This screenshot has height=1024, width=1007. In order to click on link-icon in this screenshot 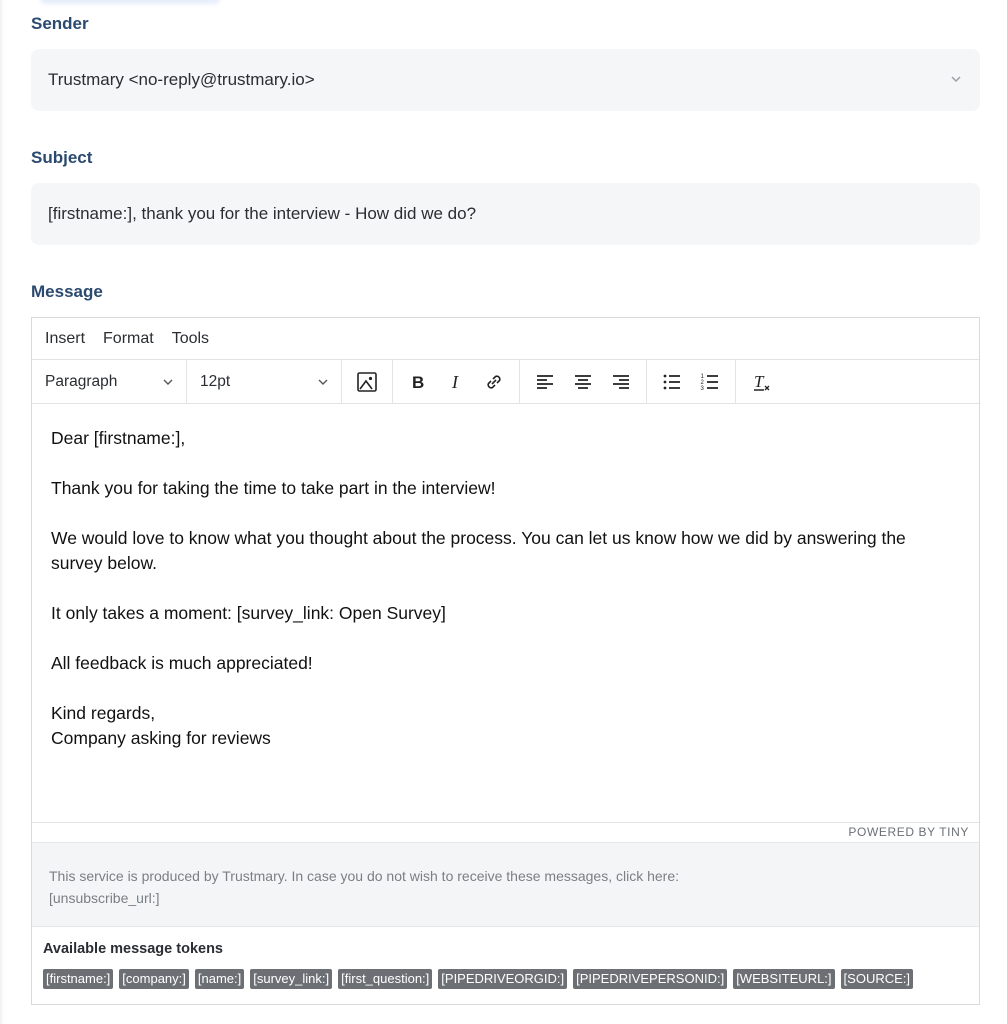, I will do `click(494, 381)`.